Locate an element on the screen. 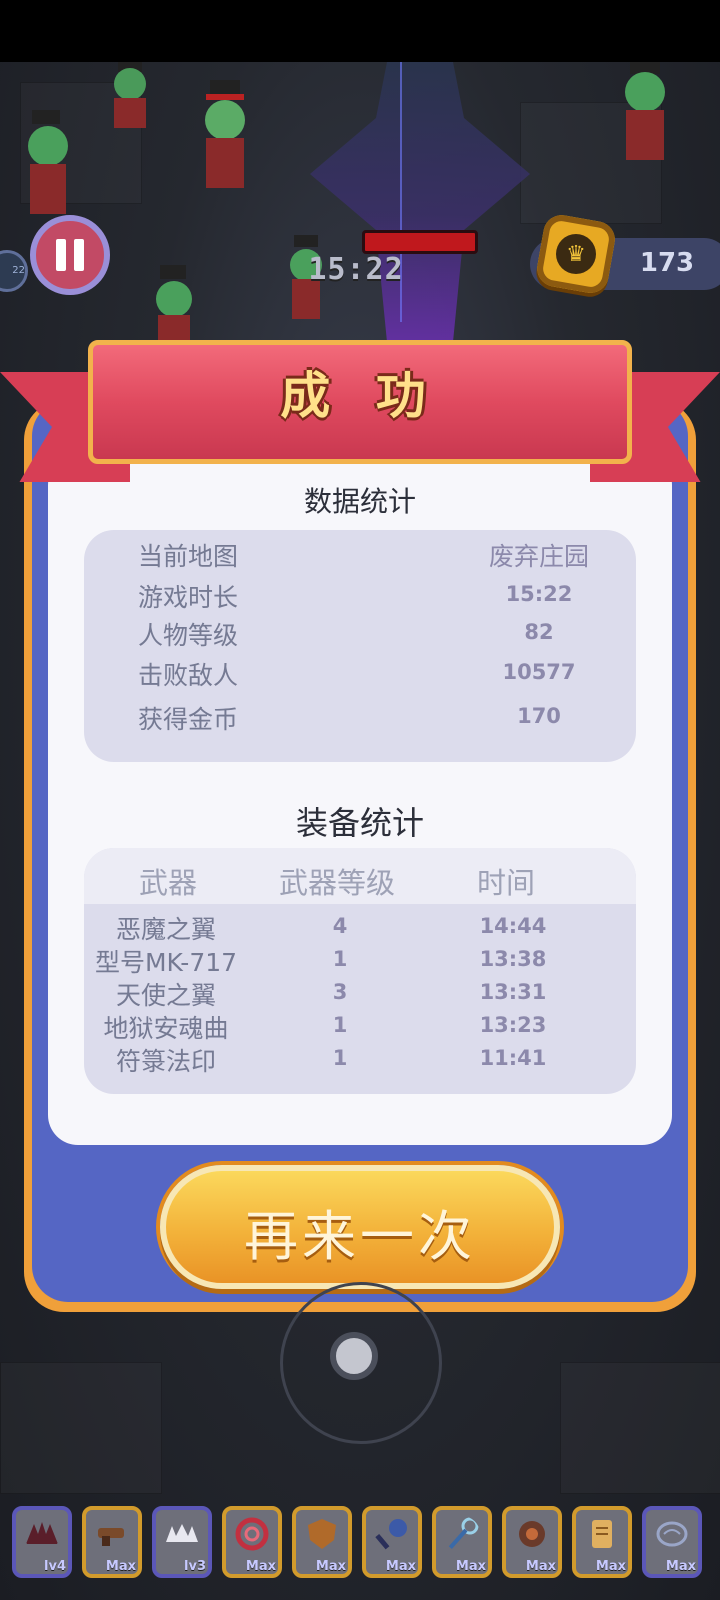  equip-header-weapon: 武器 is located at coordinates (167, 883).